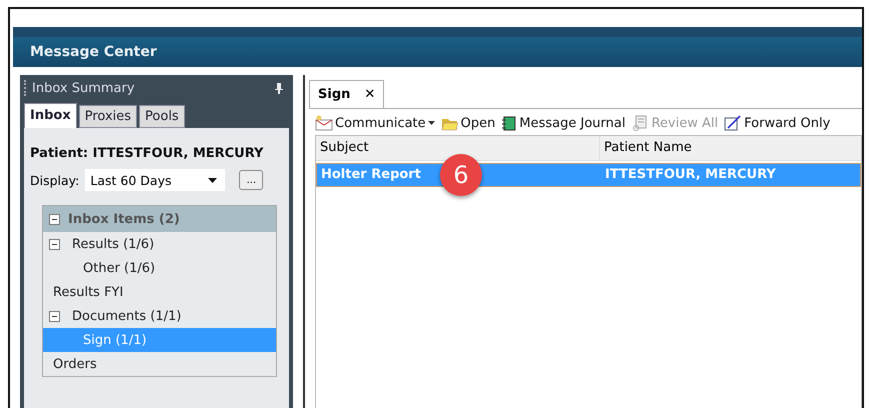  I want to click on toolbar-button: Communicate, so click(375, 123).